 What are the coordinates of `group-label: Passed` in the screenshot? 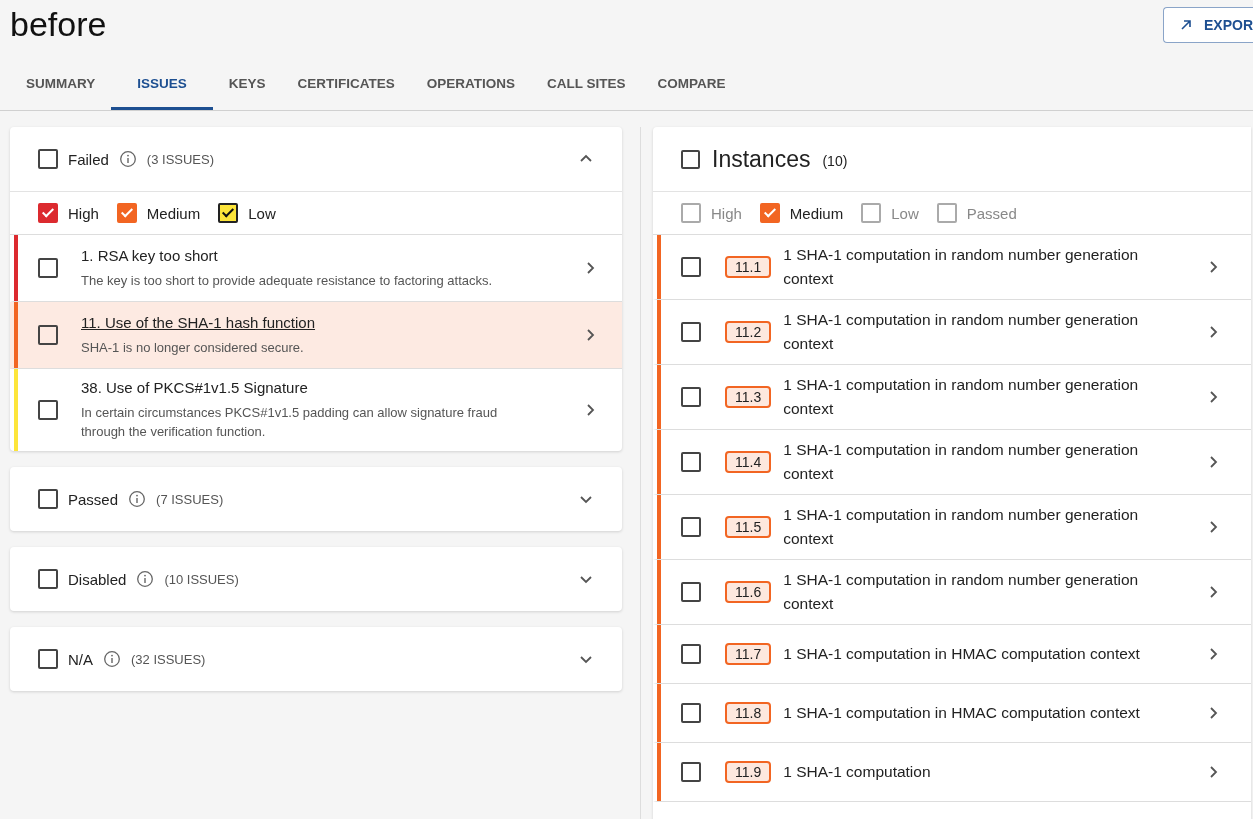 It's located at (93, 499).